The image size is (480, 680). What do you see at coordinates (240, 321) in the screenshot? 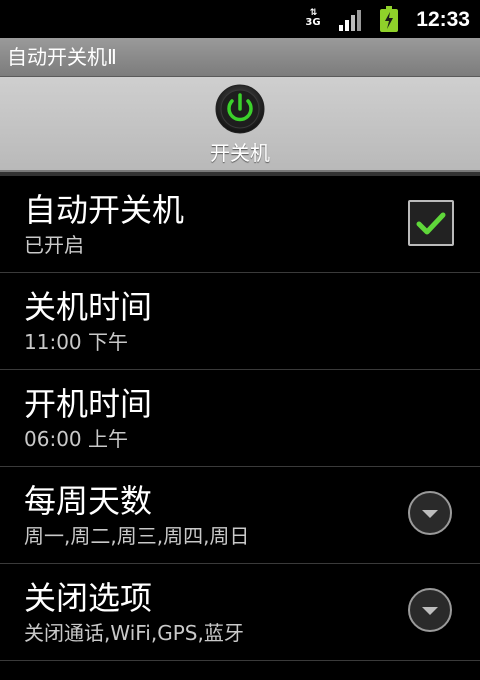
I see `setting-shutdown-time: 关机时间 11:00 下午` at bounding box center [240, 321].